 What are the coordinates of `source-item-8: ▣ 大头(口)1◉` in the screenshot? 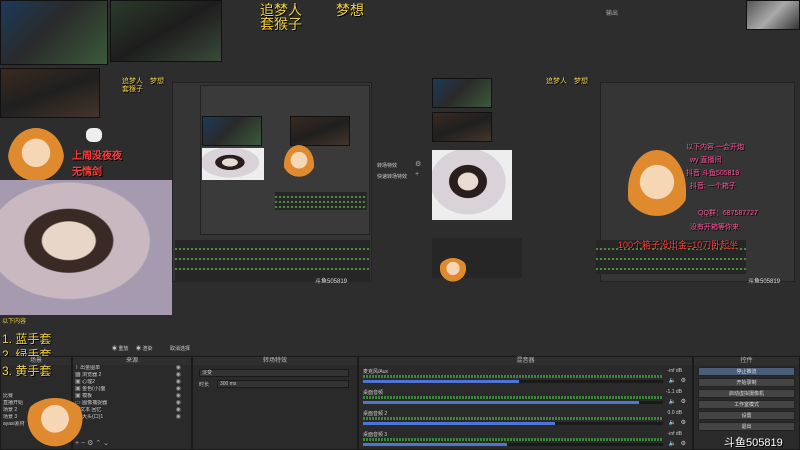 It's located at (132, 417).